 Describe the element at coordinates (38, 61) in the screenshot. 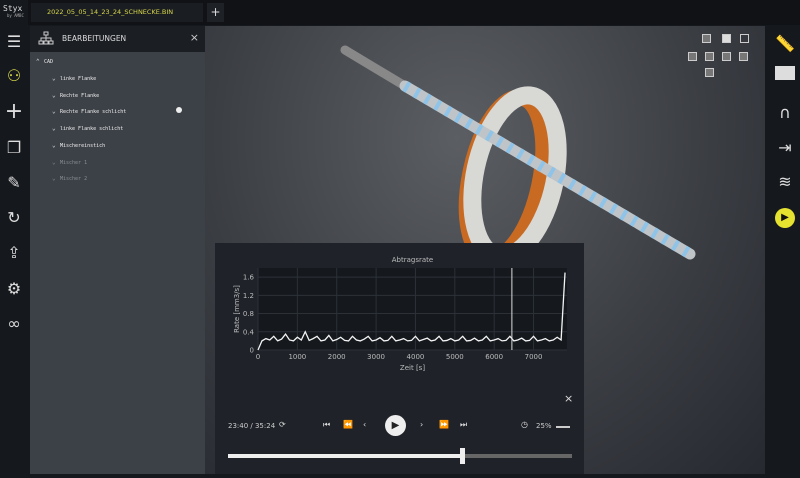

I see `chevron-up-icon: ⌃` at that location.